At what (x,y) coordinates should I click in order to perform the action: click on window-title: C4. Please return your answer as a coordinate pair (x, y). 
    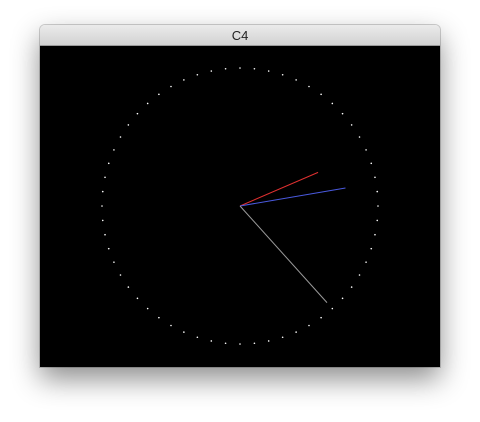
    Looking at the image, I should click on (240, 35).